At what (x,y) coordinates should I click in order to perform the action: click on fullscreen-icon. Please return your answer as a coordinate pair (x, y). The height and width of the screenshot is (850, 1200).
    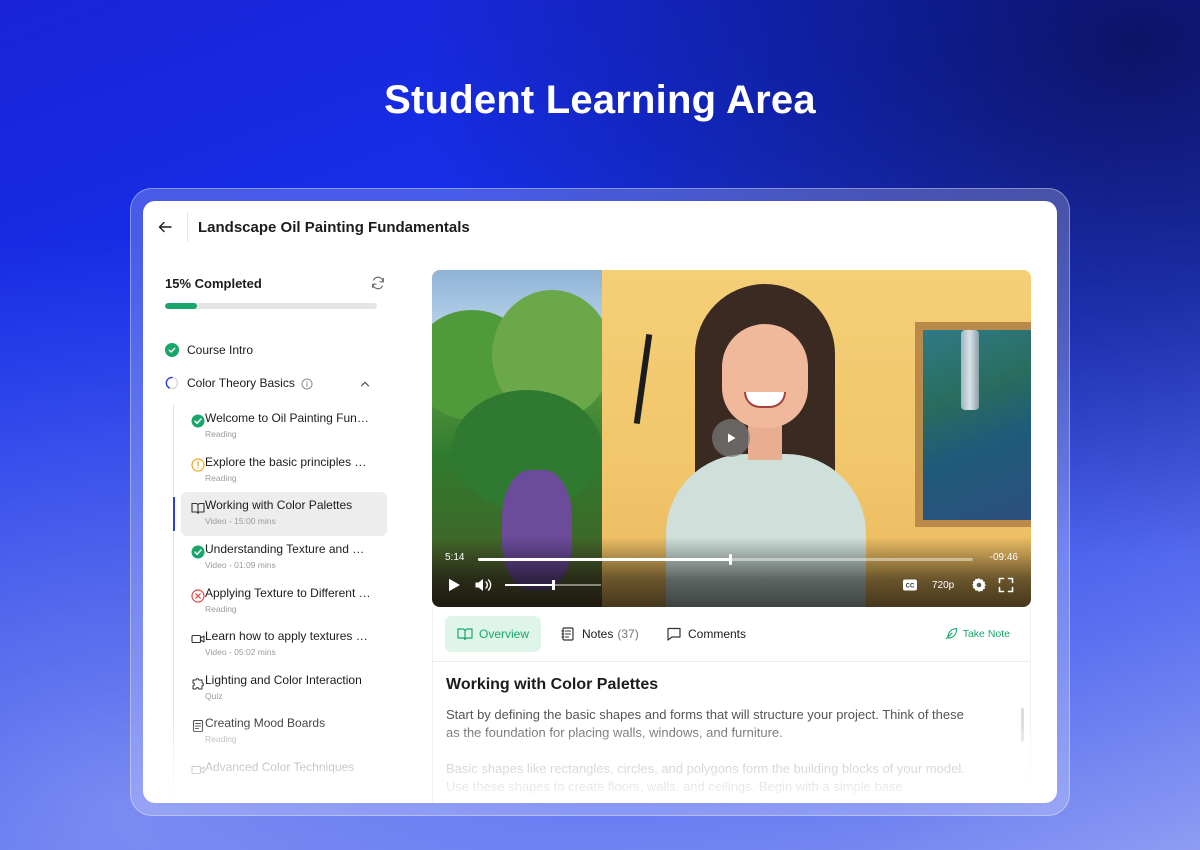
    Looking at the image, I should click on (1006, 585).